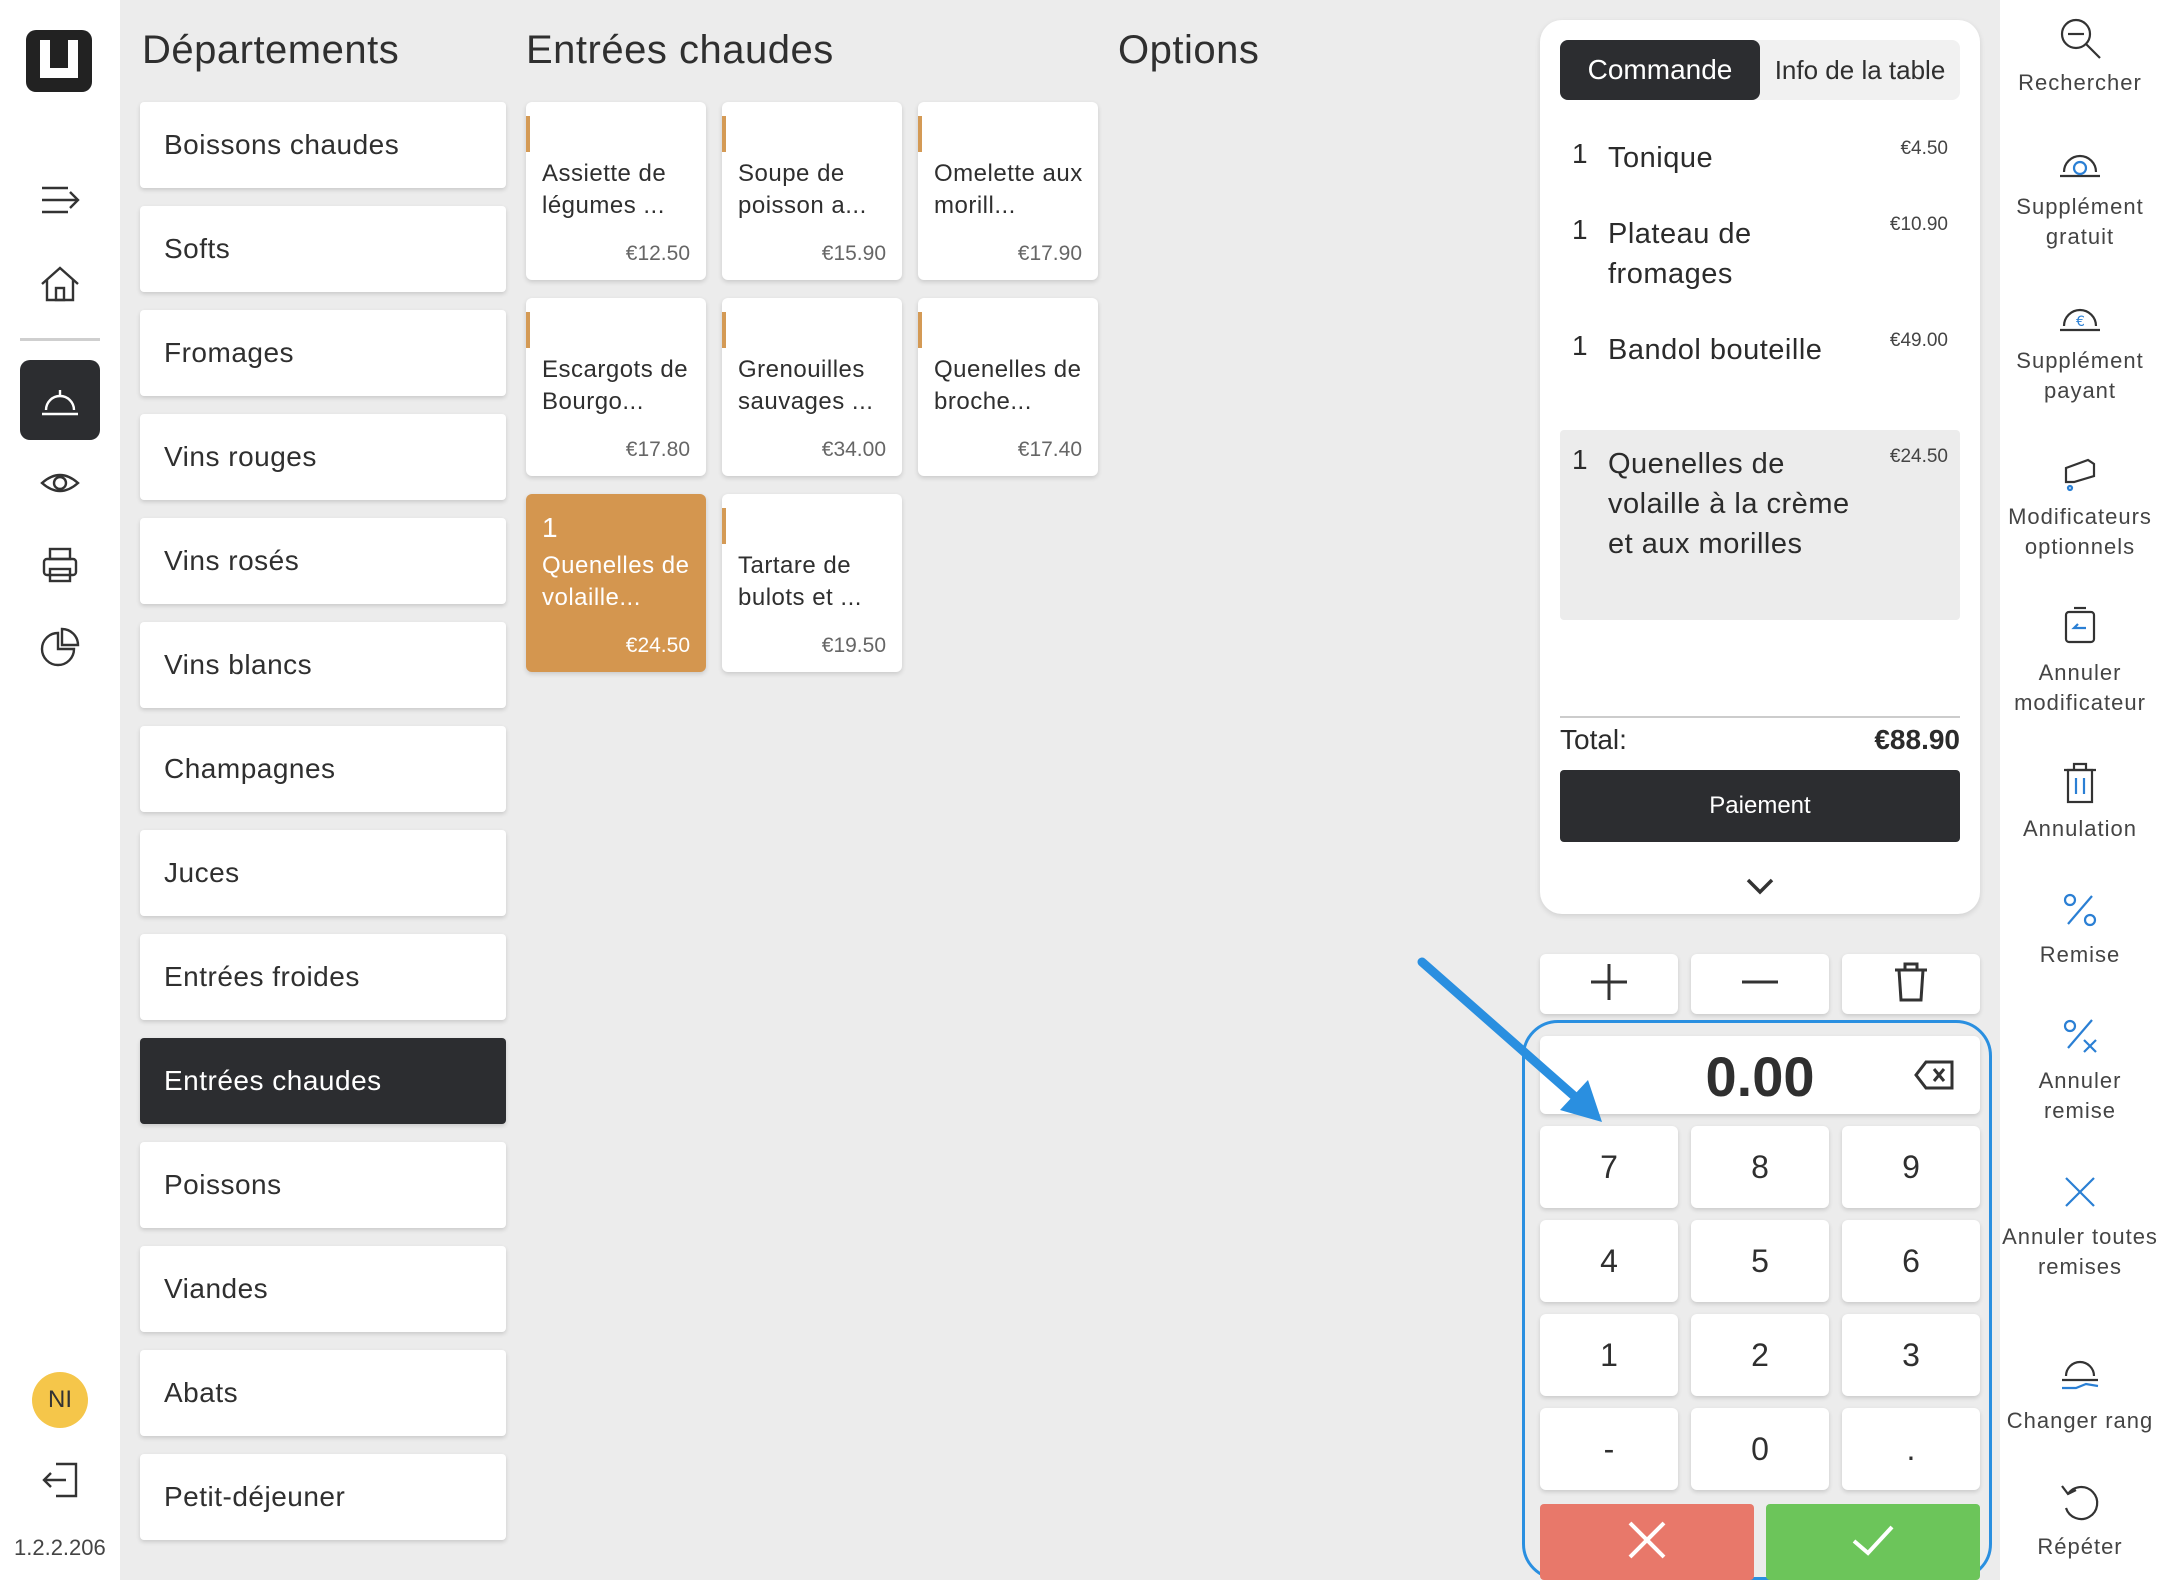  What do you see at coordinates (60, 400) in the screenshot?
I see `service-bell-icon` at bounding box center [60, 400].